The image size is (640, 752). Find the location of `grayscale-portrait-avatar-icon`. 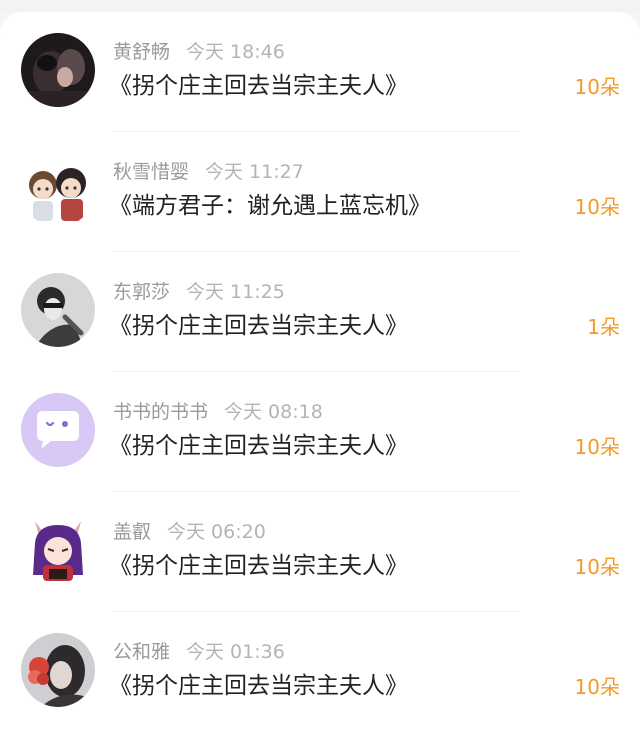

grayscale-portrait-avatar-icon is located at coordinates (58, 310).